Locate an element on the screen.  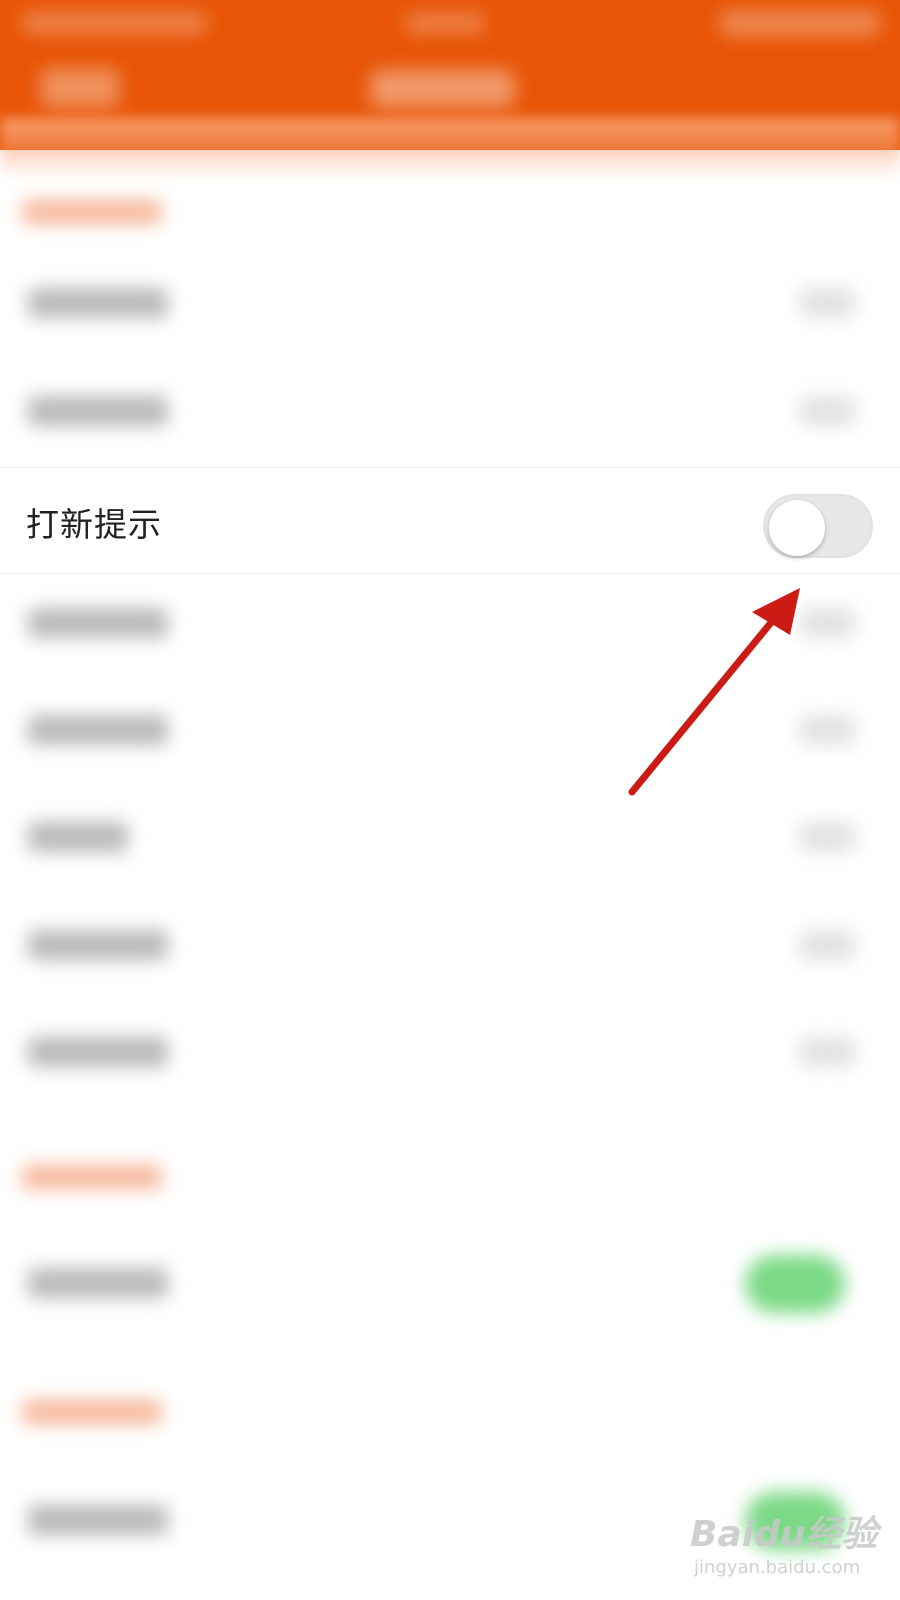
watermark-logo: Baidu经验 is located at coordinates (784, 1534).